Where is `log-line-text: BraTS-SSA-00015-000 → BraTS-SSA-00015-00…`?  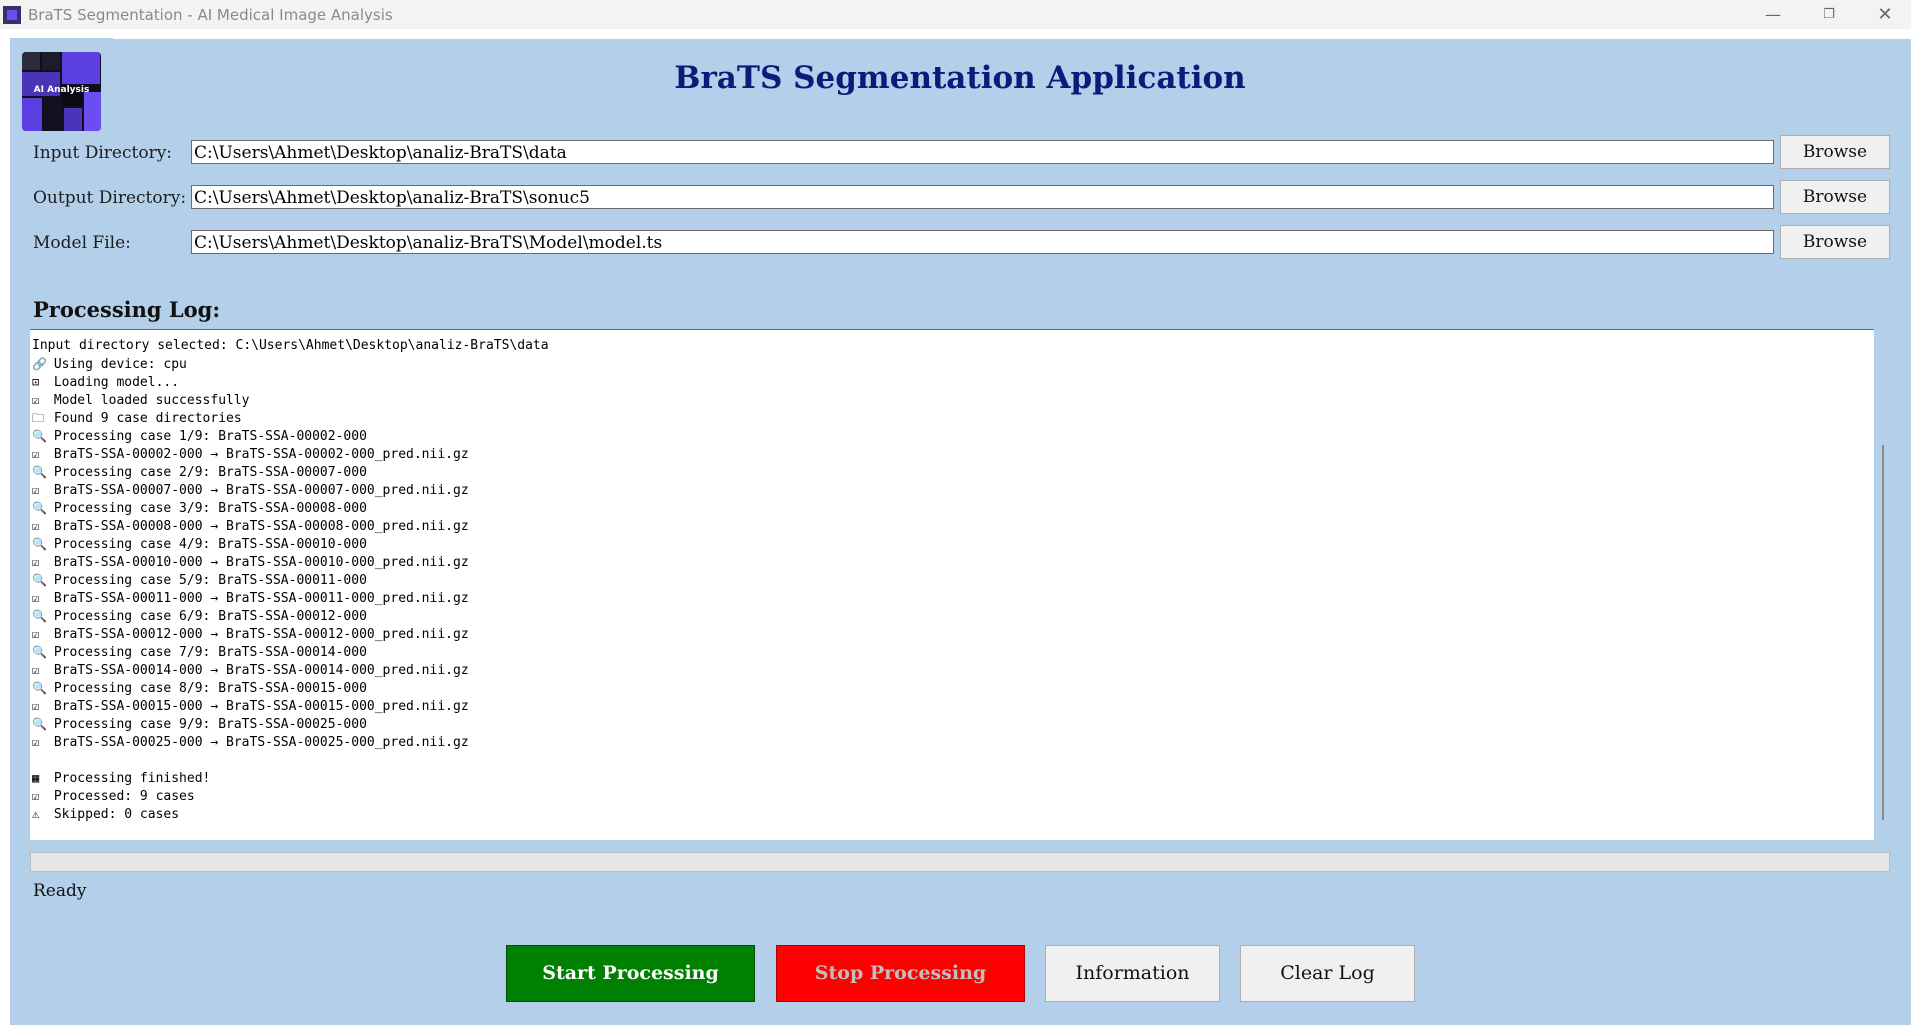 log-line-text: BraTS-SSA-00015-000 → BraTS-SSA-00015-00… is located at coordinates (261, 706).